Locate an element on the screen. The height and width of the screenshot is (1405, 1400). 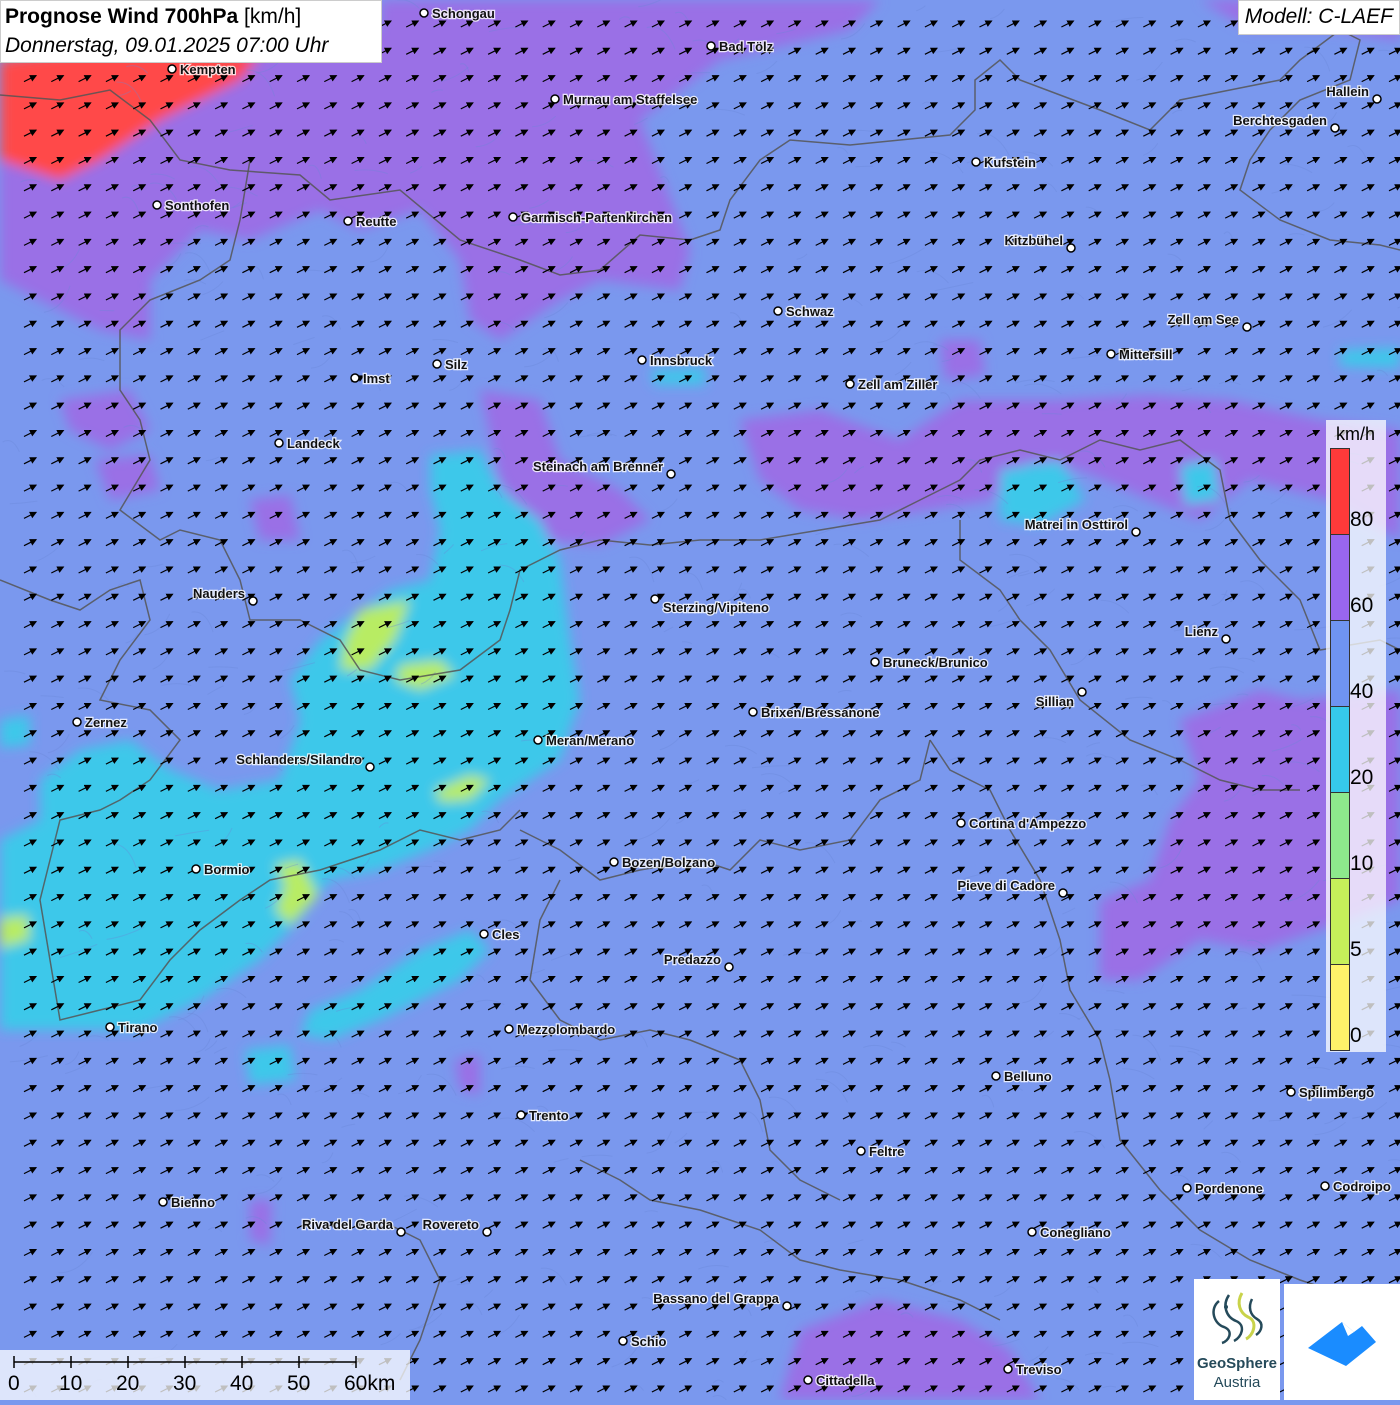
place-label: Bienno is located at coordinates (193, 1202).